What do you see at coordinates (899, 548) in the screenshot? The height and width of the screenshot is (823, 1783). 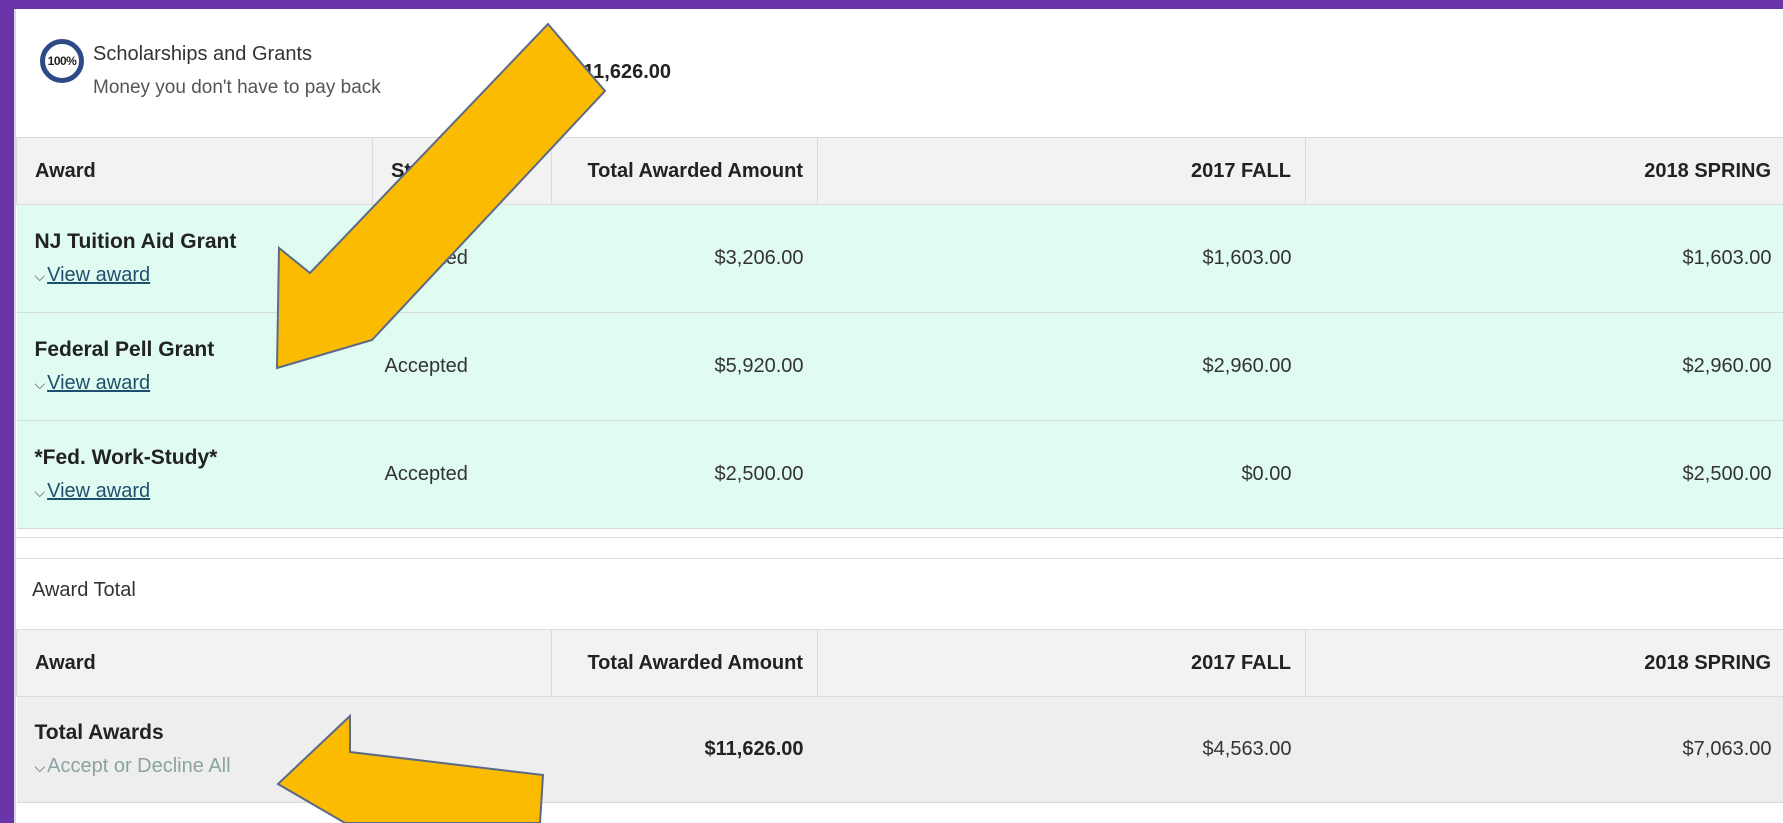 I see `section-divider` at bounding box center [899, 548].